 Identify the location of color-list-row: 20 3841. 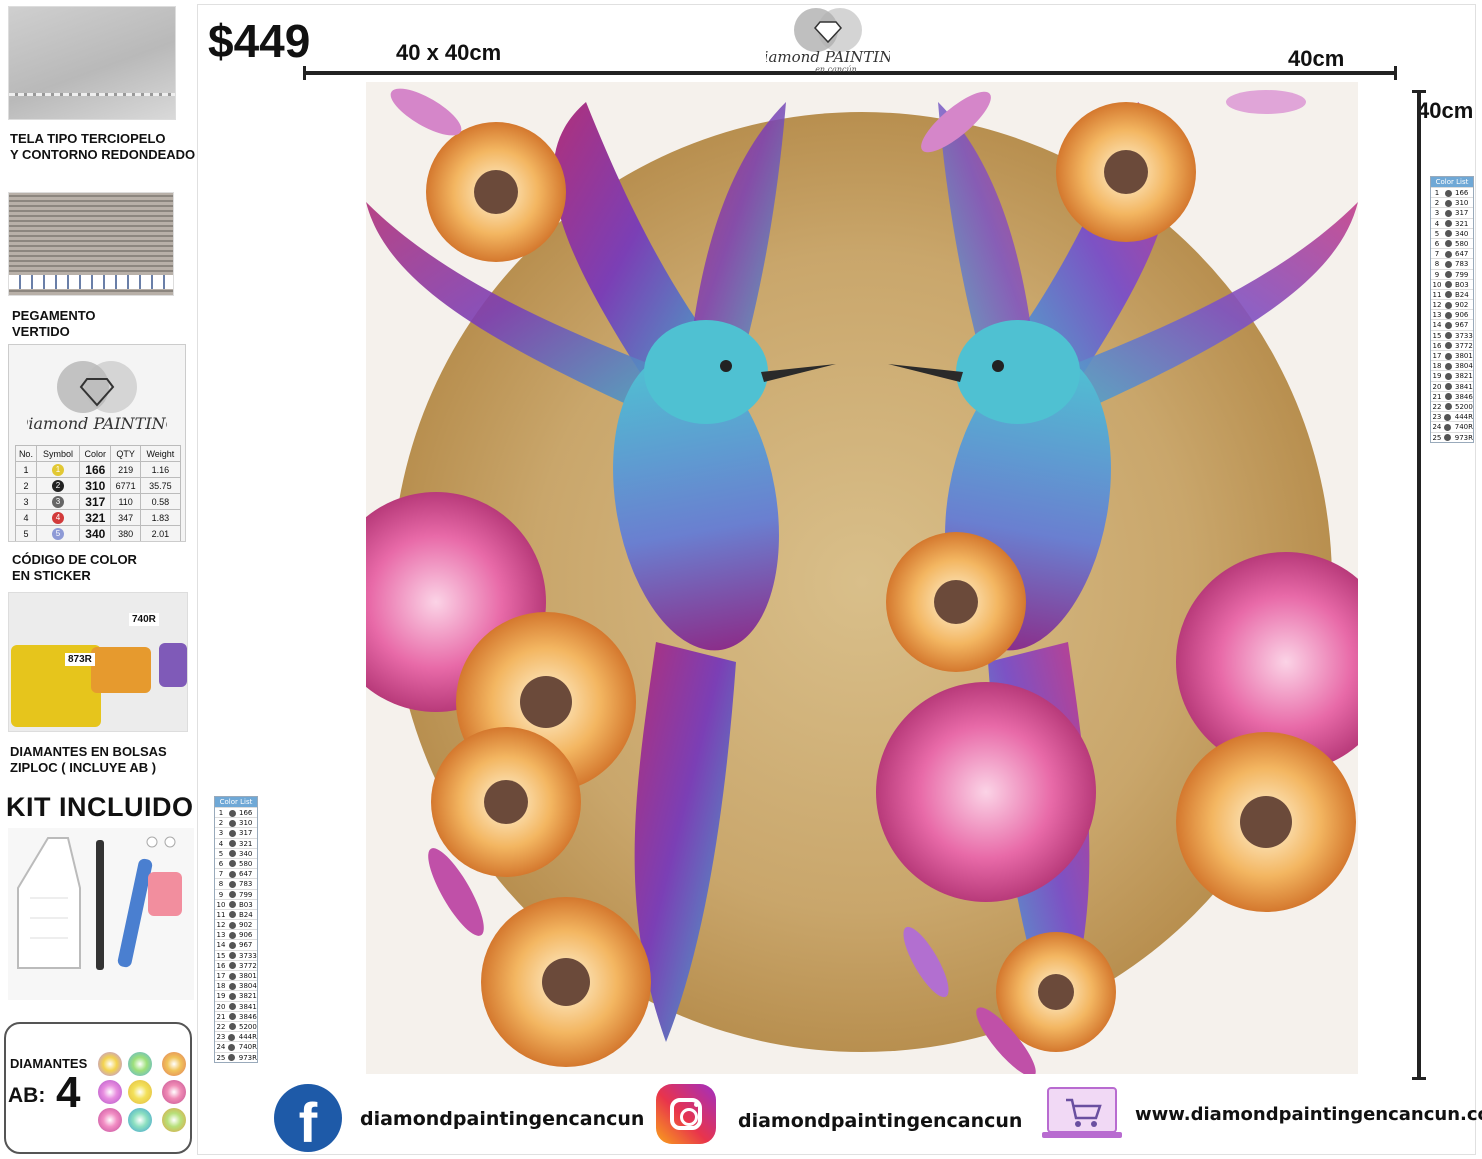
(1452, 385).